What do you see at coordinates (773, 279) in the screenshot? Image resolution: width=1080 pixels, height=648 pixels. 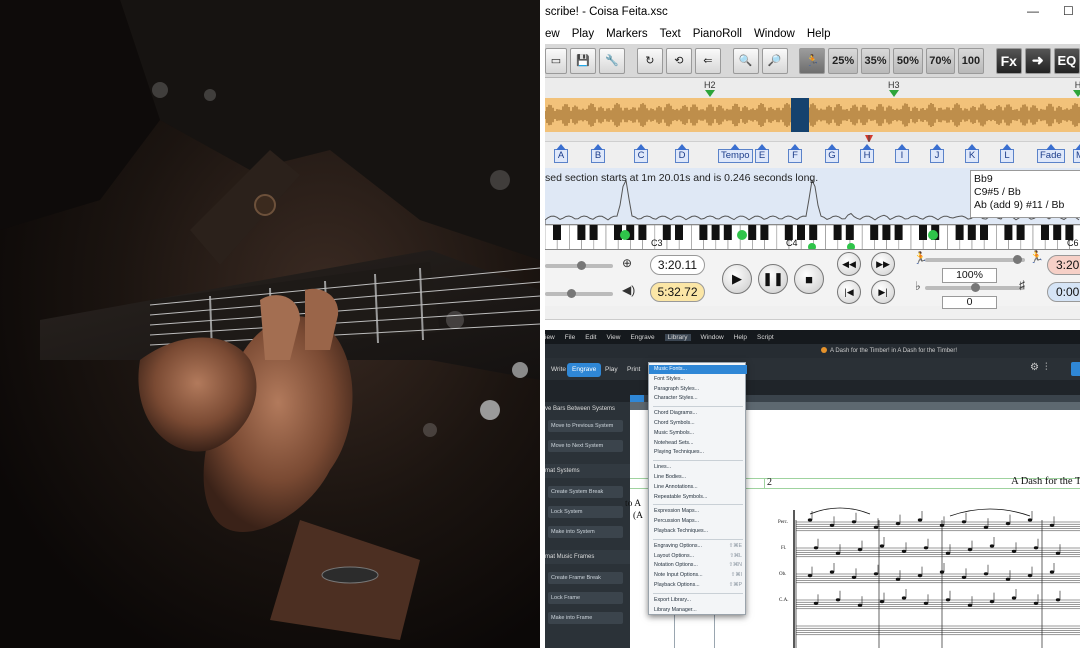 I see `pause-button: ❚❚` at bounding box center [773, 279].